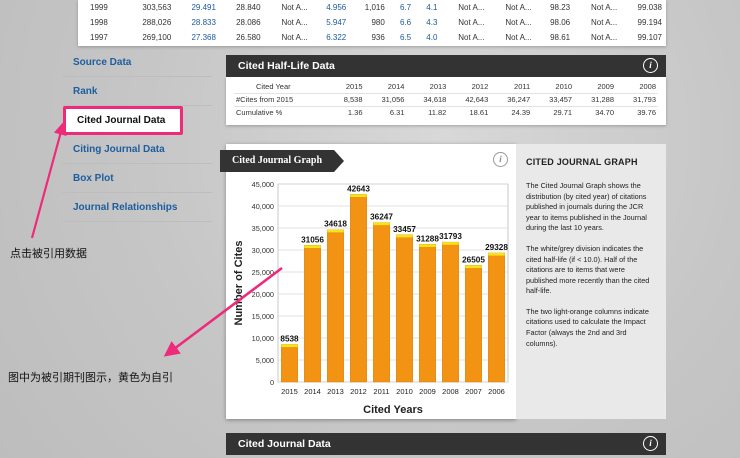 This screenshot has height=458, width=740. What do you see at coordinates (511, 87) in the screenshot?
I see `table-cell: 2011` at bounding box center [511, 87].